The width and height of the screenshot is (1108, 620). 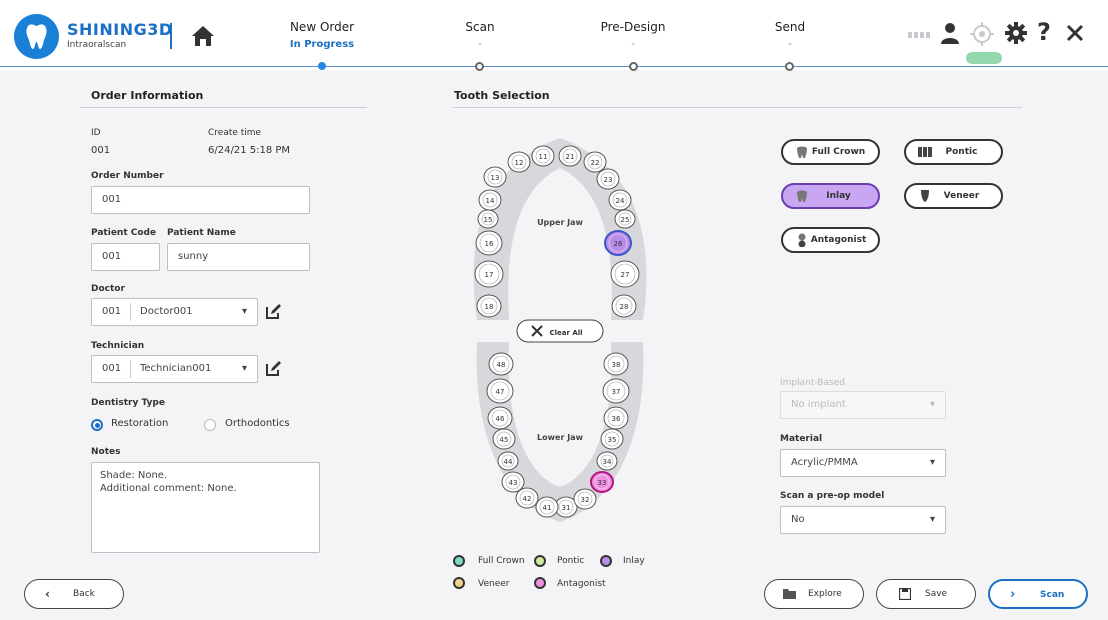 What do you see at coordinates (1038, 594) in the screenshot?
I see `scan-button: › Scan` at bounding box center [1038, 594].